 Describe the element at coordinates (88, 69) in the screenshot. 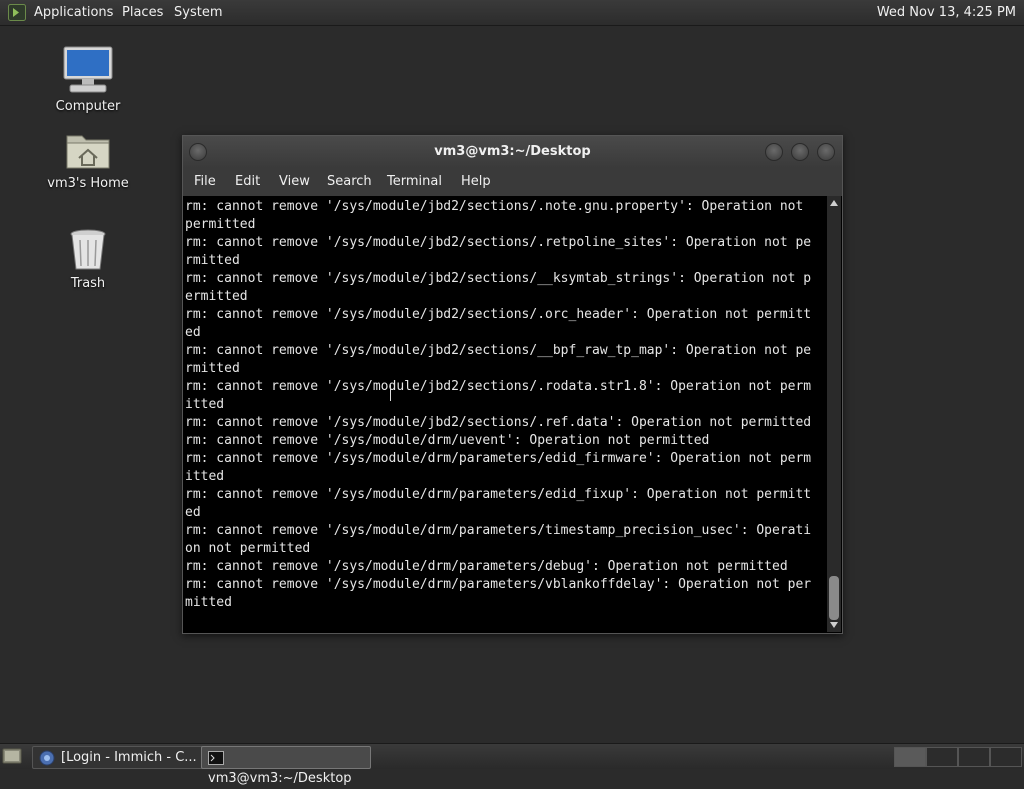

I see `computer-icon` at that location.